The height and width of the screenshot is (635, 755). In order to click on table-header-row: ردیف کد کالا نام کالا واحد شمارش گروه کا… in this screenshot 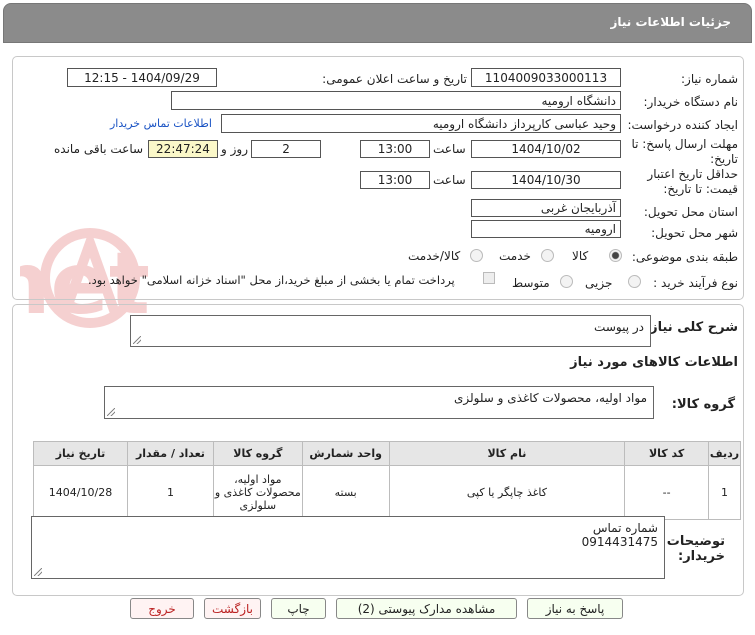, I will do `click(387, 453)`.